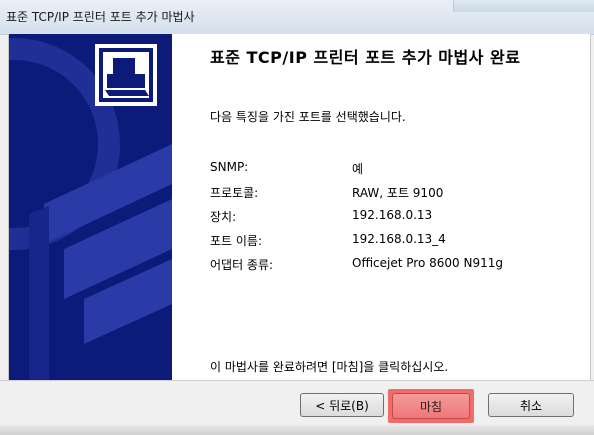 Image resolution: width=594 pixels, height=435 pixels. What do you see at coordinates (523, 6) in the screenshot?
I see `title-bar-edge` at bounding box center [523, 6].